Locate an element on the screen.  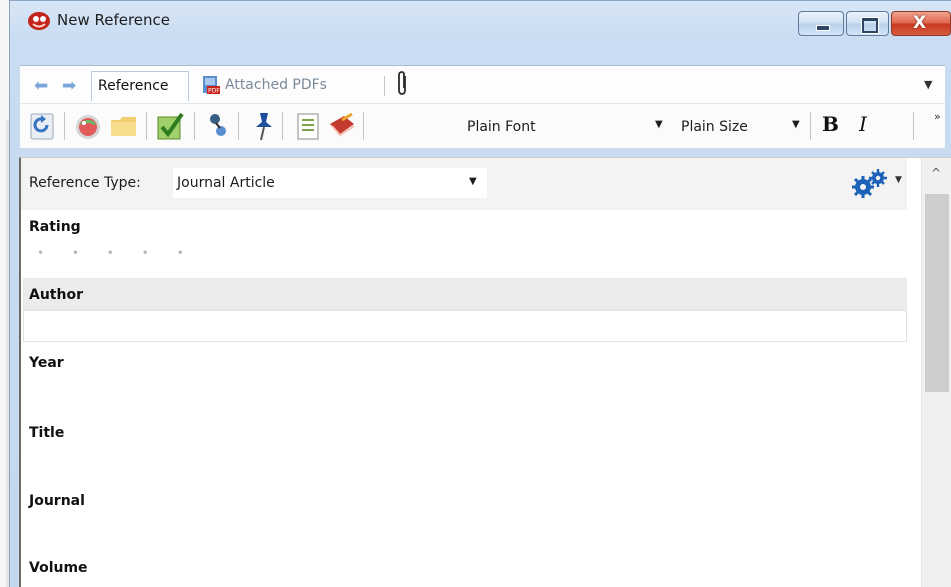
field-author-header is located at coordinates (465, 294).